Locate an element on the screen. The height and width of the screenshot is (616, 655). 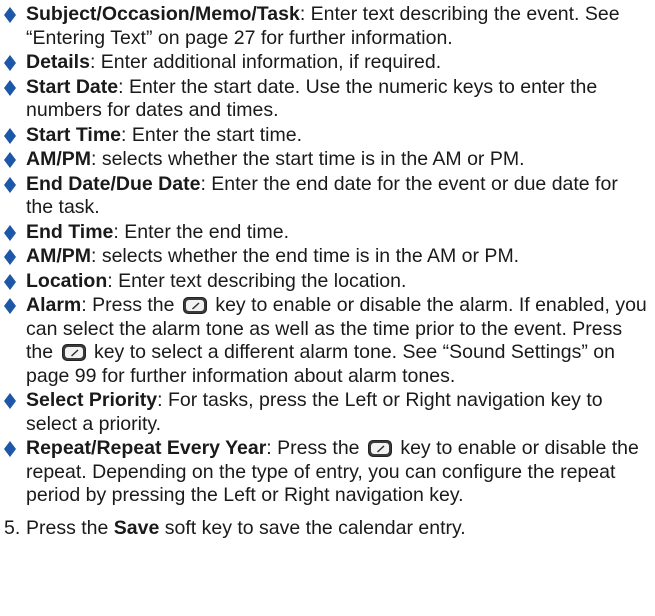
list-item: Start Time: Enter the start time. is located at coordinates (327, 136).